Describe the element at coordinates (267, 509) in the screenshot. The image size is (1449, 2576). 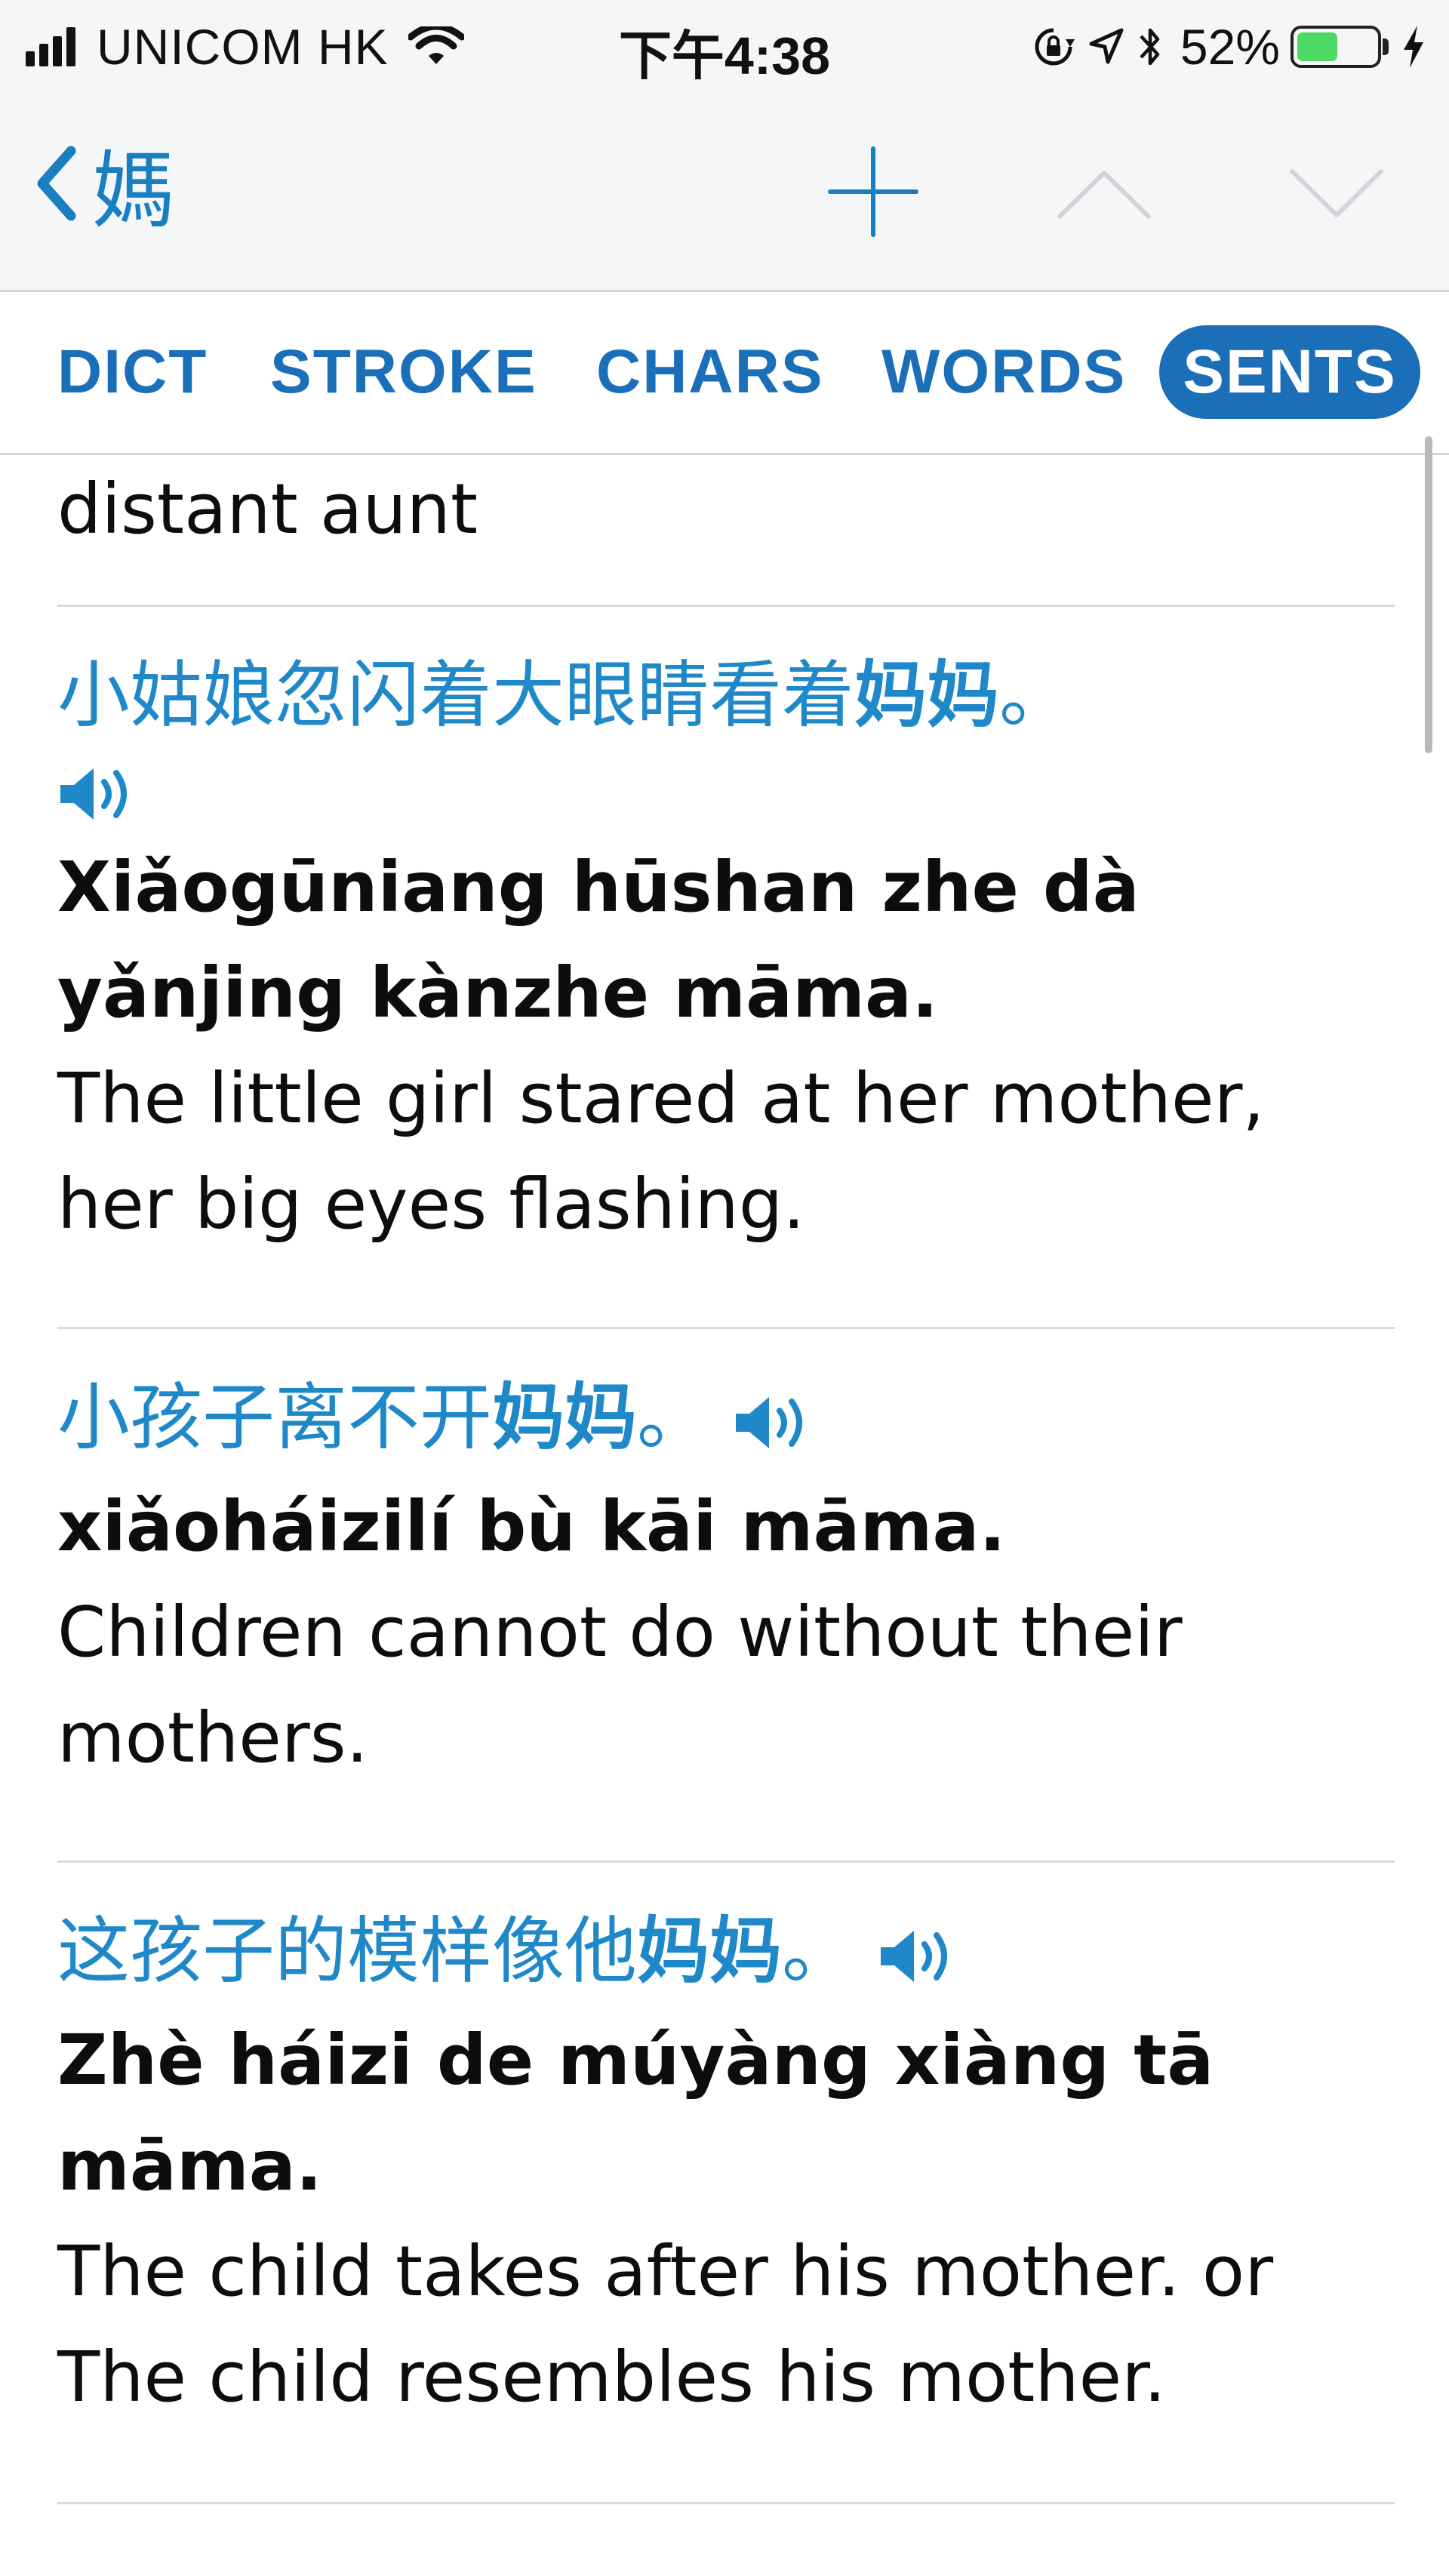
I see `english-translation: distant aunt` at that location.